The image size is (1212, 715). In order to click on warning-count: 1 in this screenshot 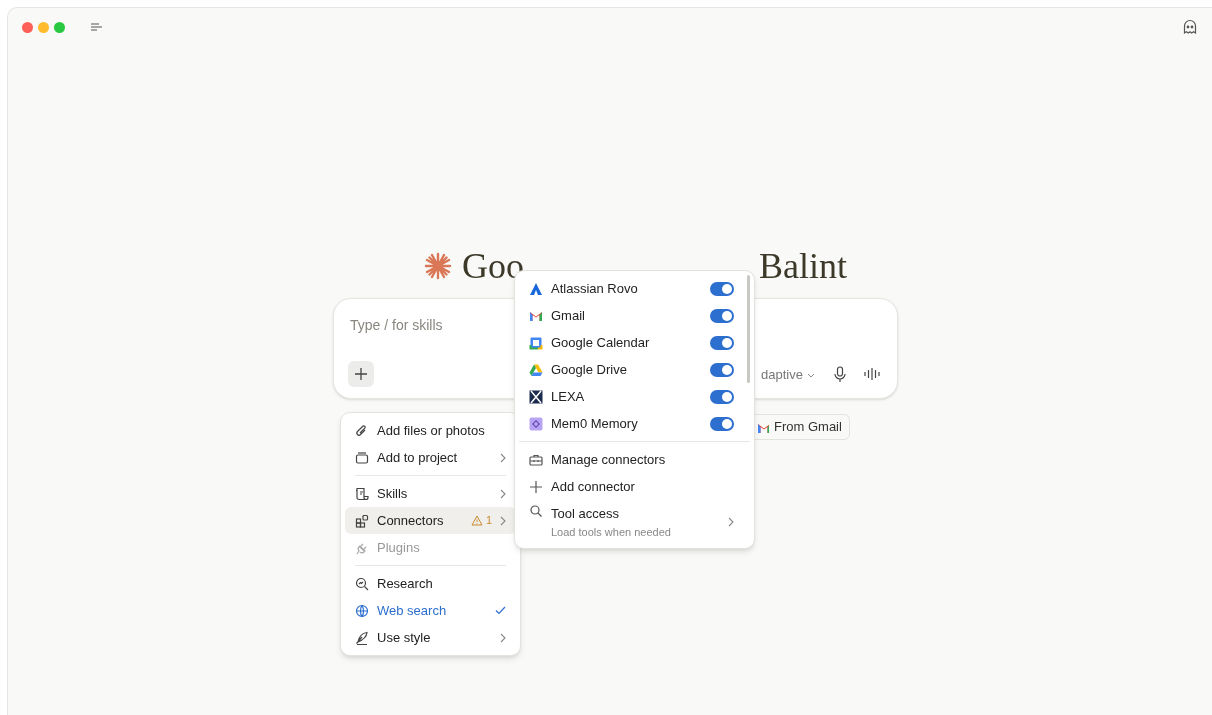, I will do `click(481, 520)`.